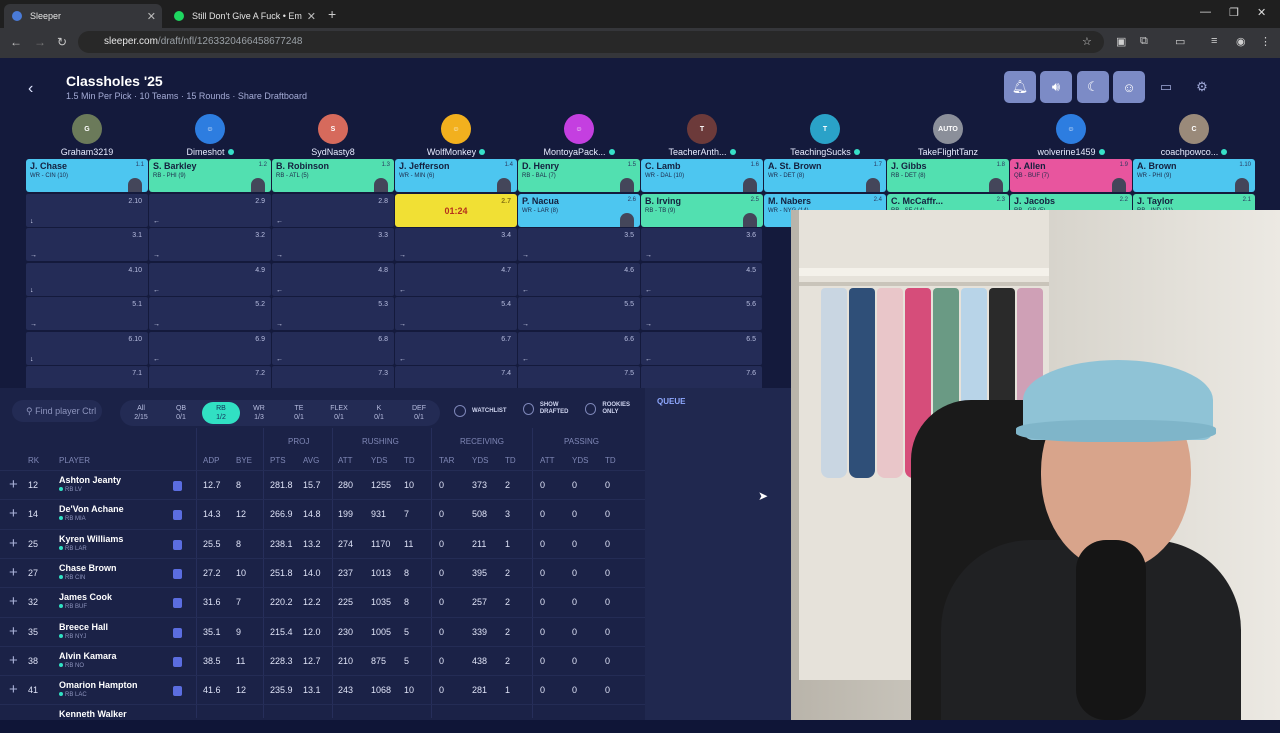 This screenshot has height=733, width=1280. I want to click on position-filter-flex: FLEX 0/1, so click(339, 413).